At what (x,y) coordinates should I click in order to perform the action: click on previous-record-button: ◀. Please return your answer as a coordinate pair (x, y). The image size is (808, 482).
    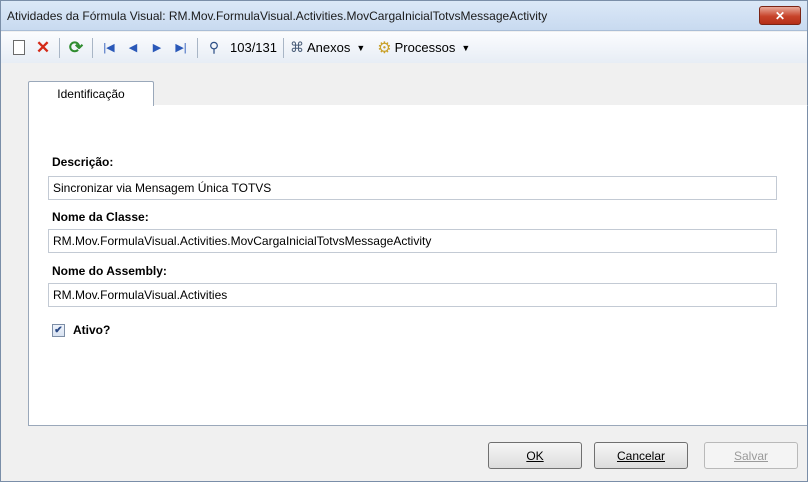
    Looking at the image, I should click on (133, 48).